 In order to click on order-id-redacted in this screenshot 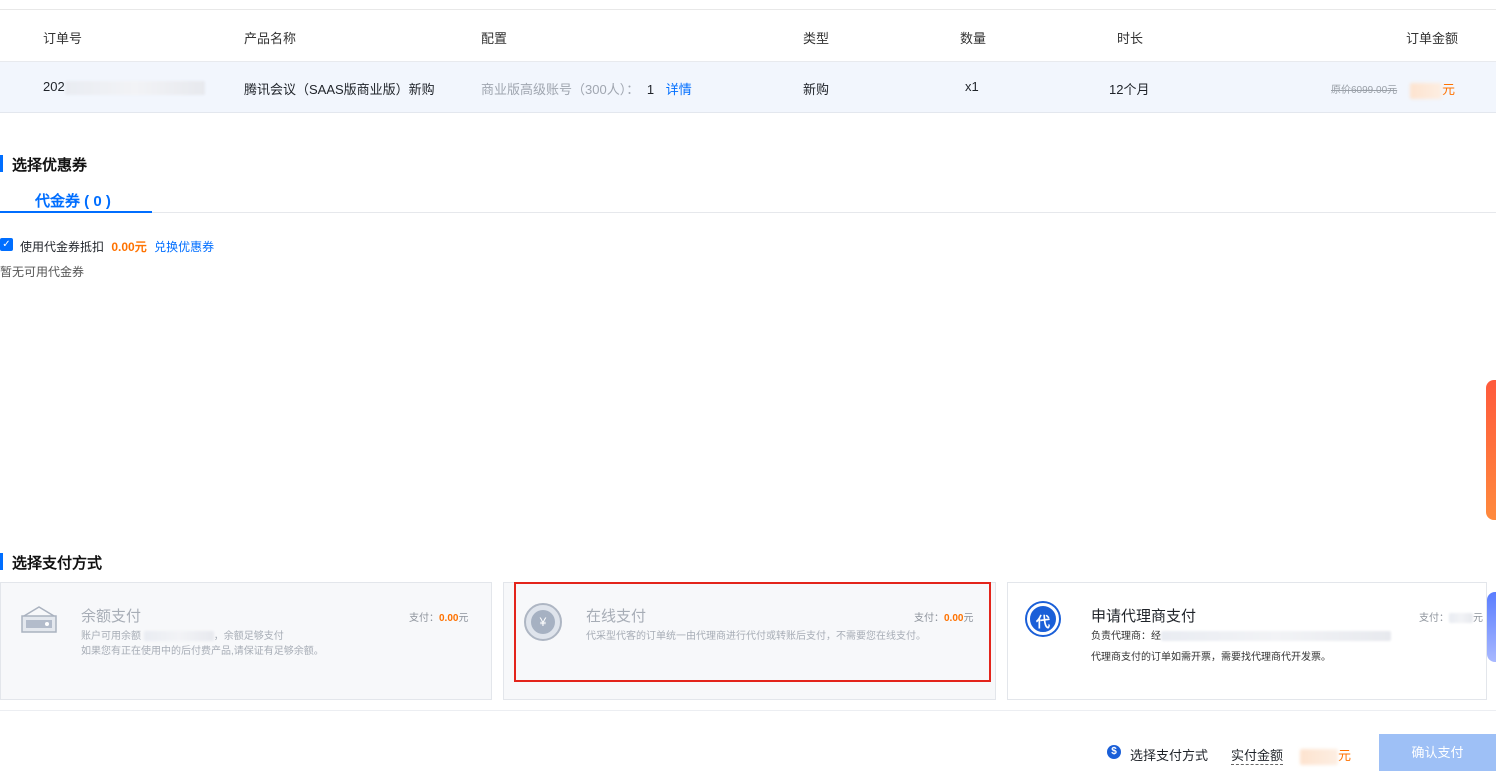, I will do `click(134, 87)`.